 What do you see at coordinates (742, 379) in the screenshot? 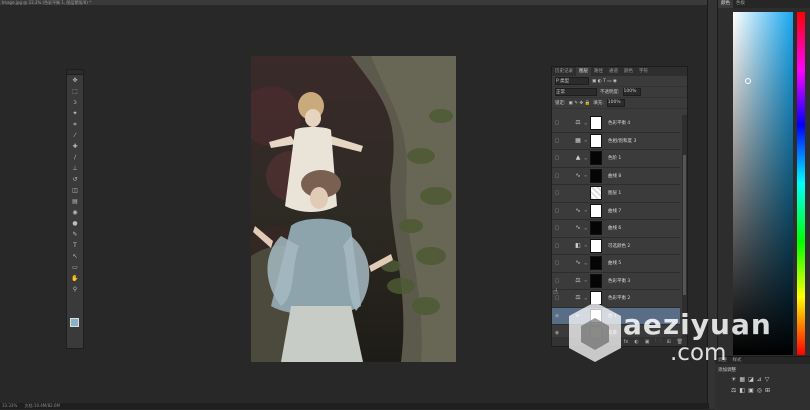
I see `adjustment-icon: ▦` at bounding box center [742, 379].